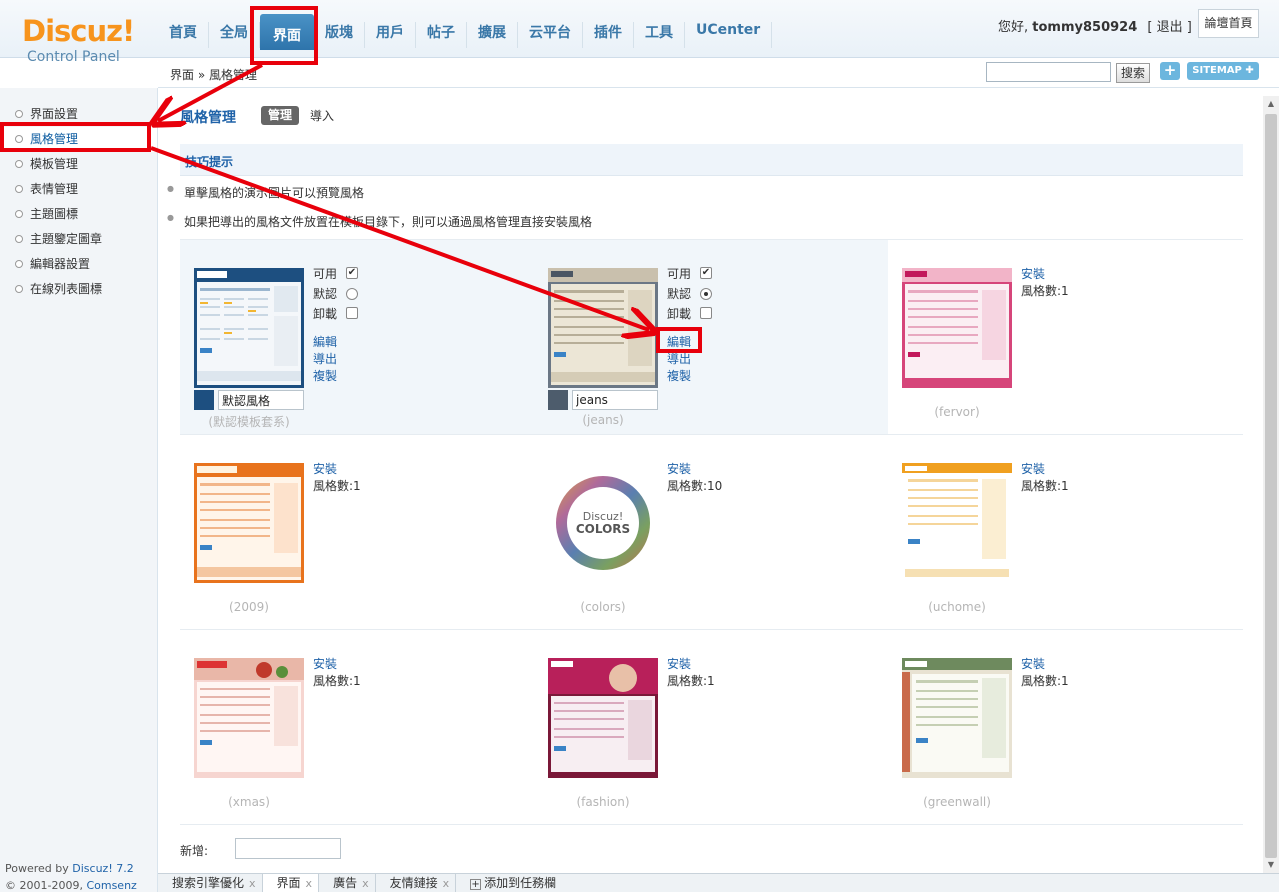 This screenshot has height=892, width=1279. I want to click on breadcrumb-bar: 界面 » 風格管理 搜索 + SITEMAP ✚, so click(718, 73).